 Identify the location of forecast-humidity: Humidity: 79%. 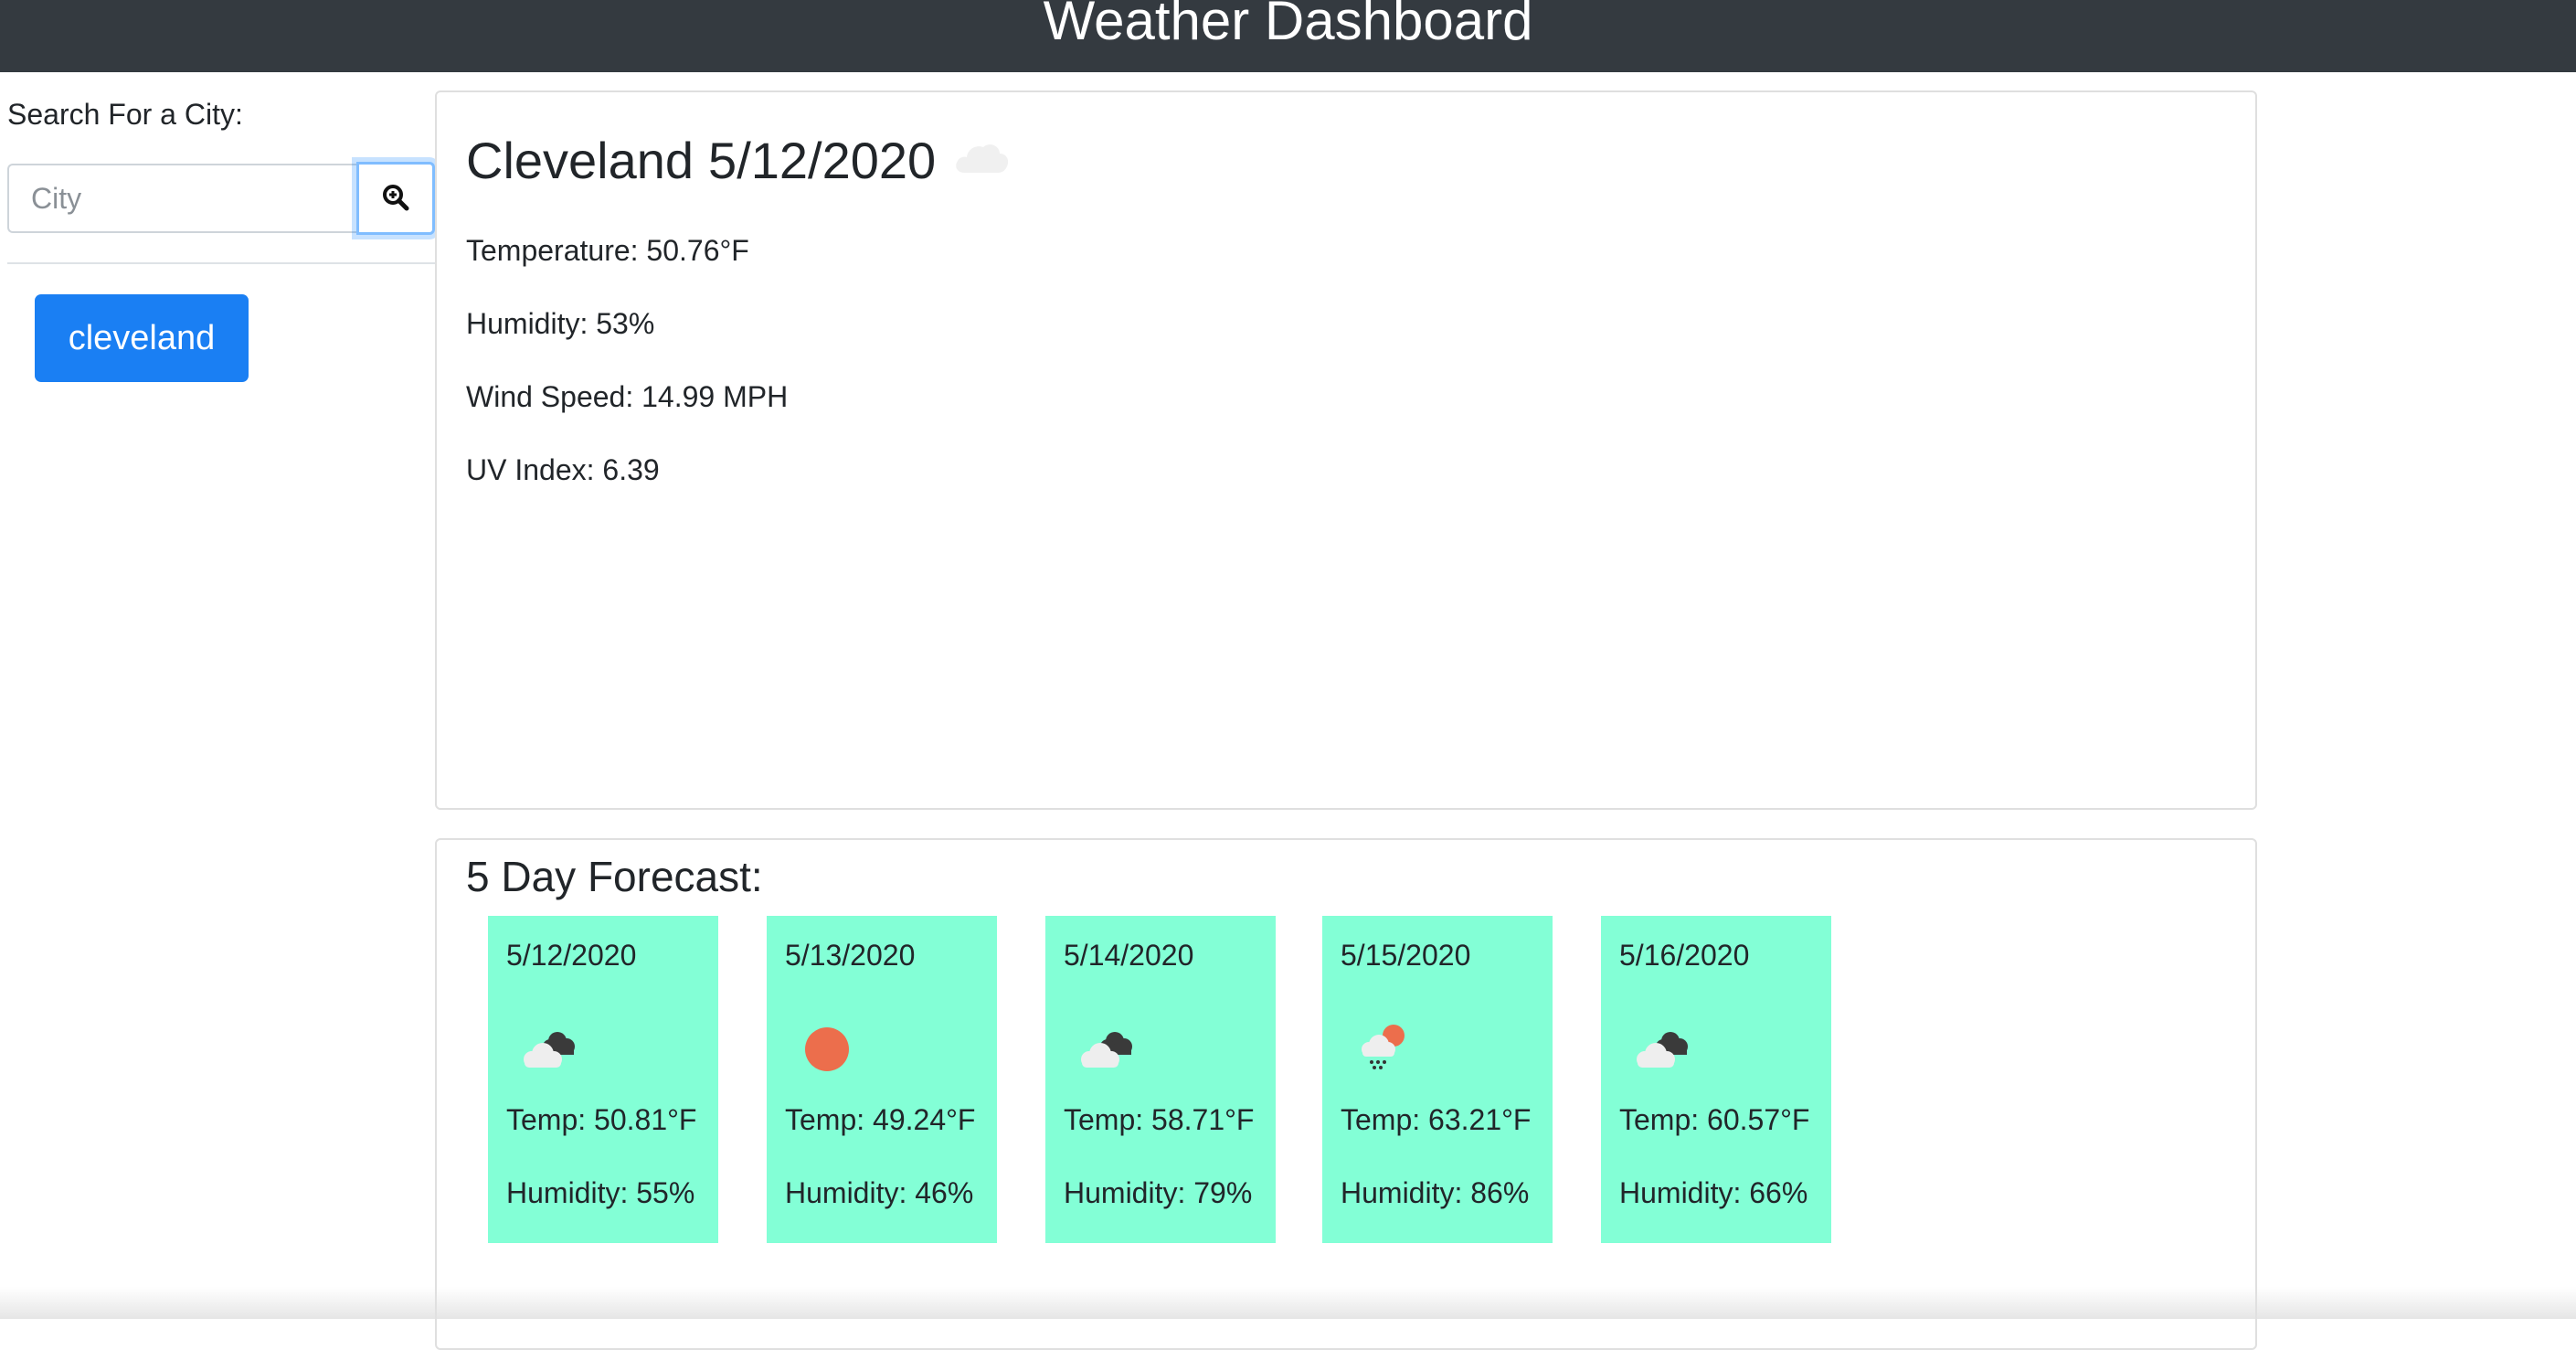
(1158, 1192).